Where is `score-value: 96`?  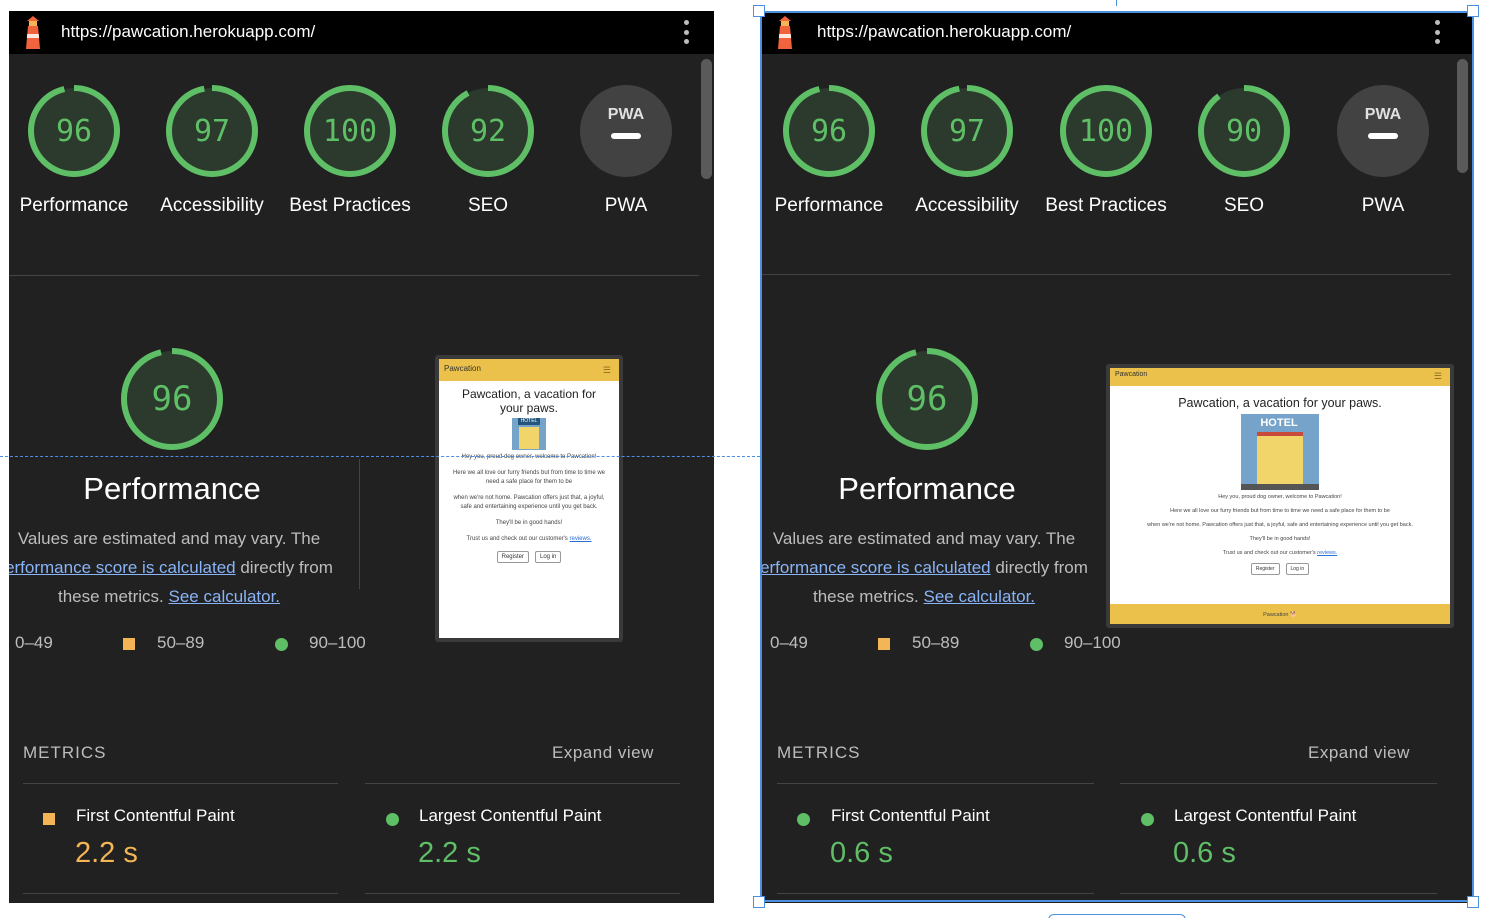
score-value: 96 is located at coordinates (74, 131).